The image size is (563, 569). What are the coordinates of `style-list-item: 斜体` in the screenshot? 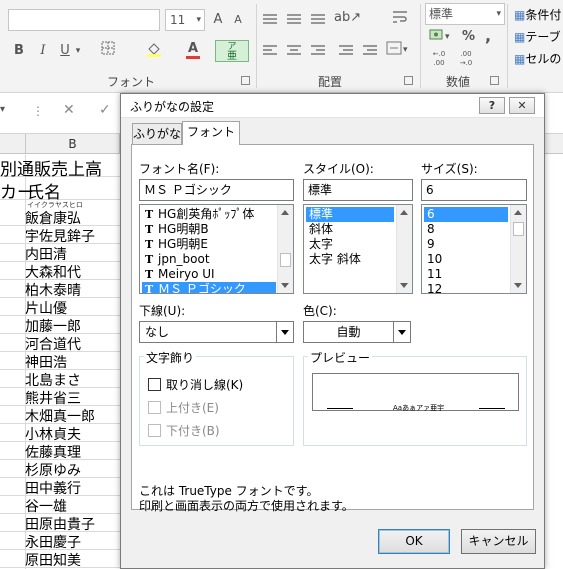 It's located at (350, 229).